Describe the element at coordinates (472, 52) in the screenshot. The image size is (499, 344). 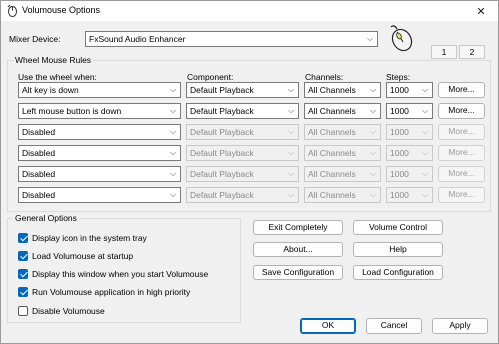
I see `tab-2: 2` at that location.